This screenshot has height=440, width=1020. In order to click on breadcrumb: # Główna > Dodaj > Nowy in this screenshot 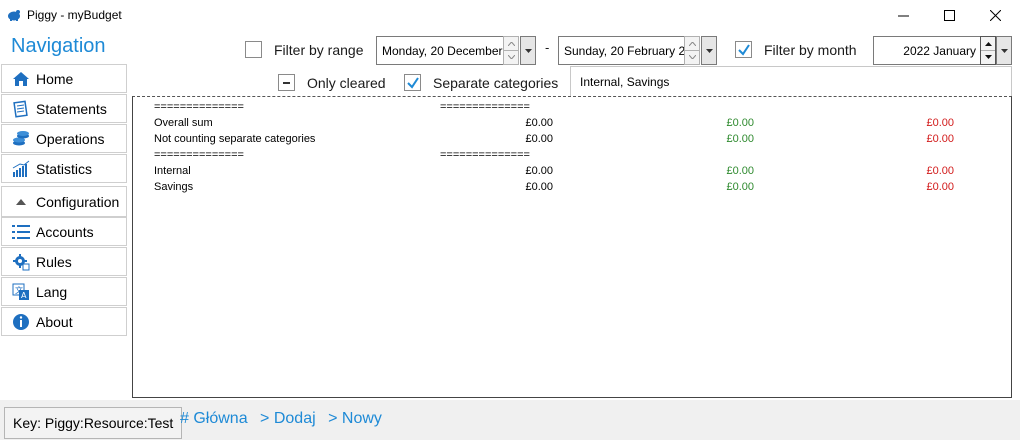, I will do `click(285, 419)`.